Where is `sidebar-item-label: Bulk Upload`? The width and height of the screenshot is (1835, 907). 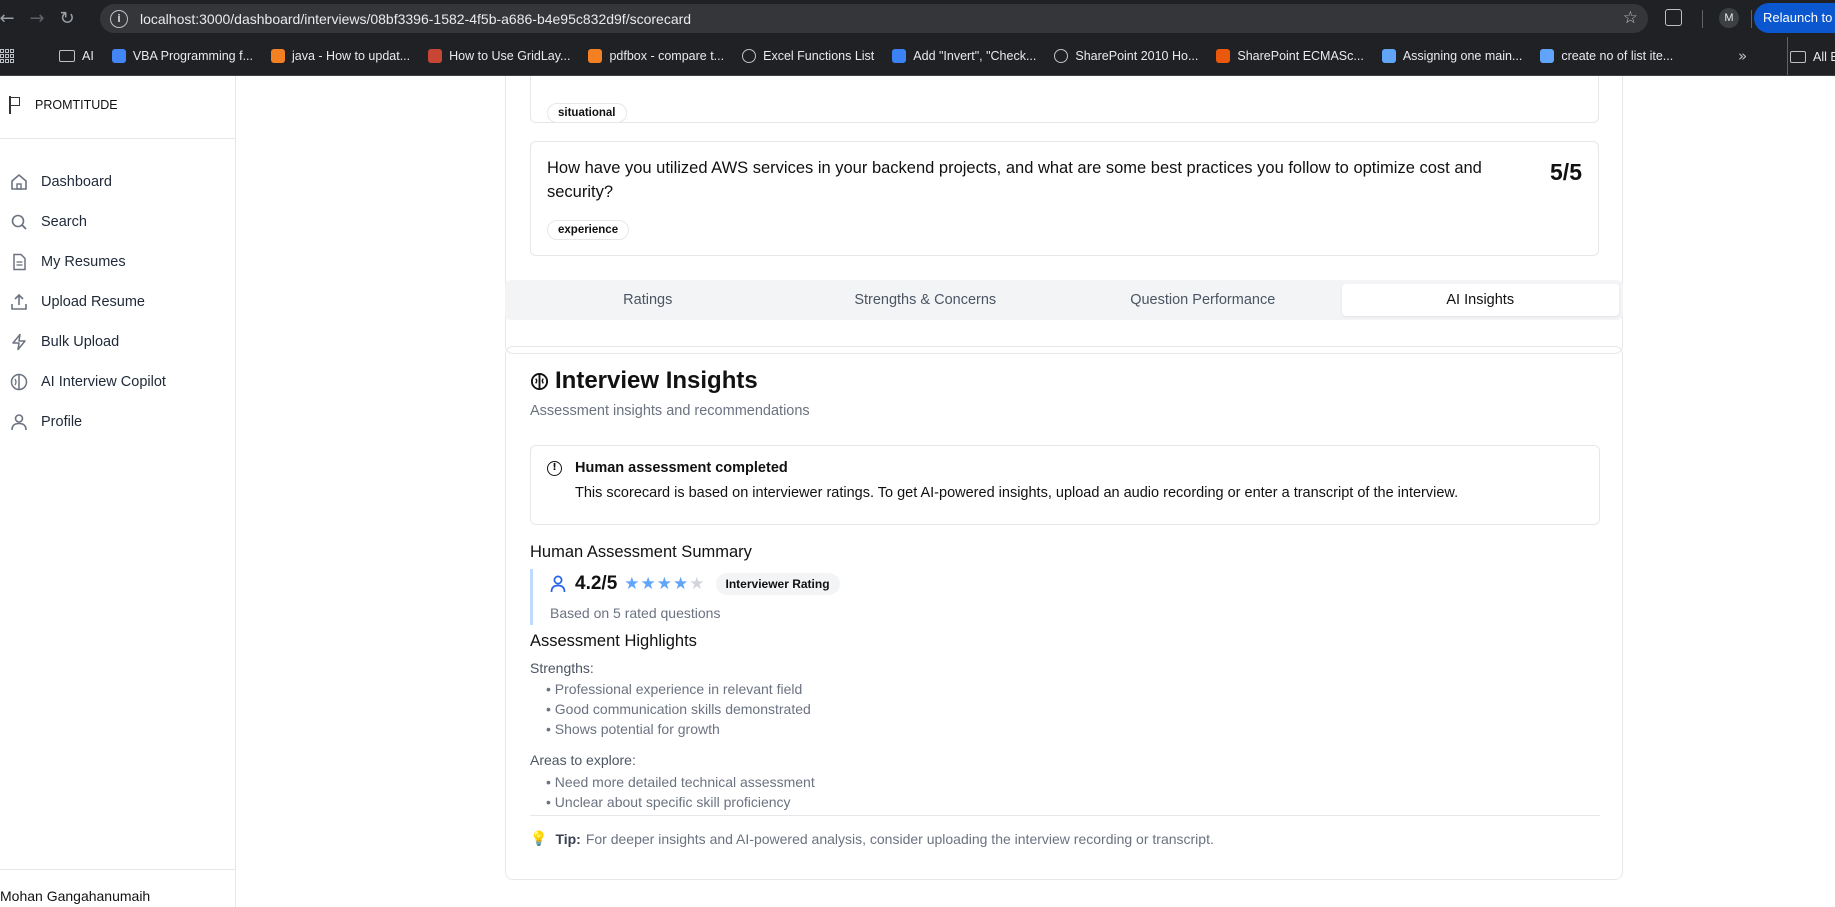 sidebar-item-label: Bulk Upload is located at coordinates (80, 342).